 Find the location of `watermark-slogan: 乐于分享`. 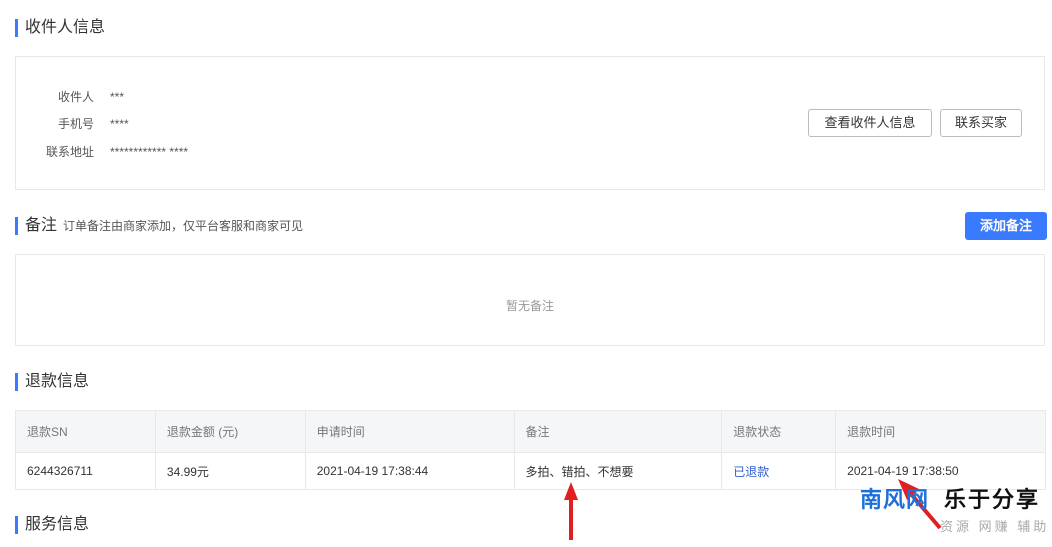

watermark-slogan: 乐于分享 is located at coordinates (992, 499).